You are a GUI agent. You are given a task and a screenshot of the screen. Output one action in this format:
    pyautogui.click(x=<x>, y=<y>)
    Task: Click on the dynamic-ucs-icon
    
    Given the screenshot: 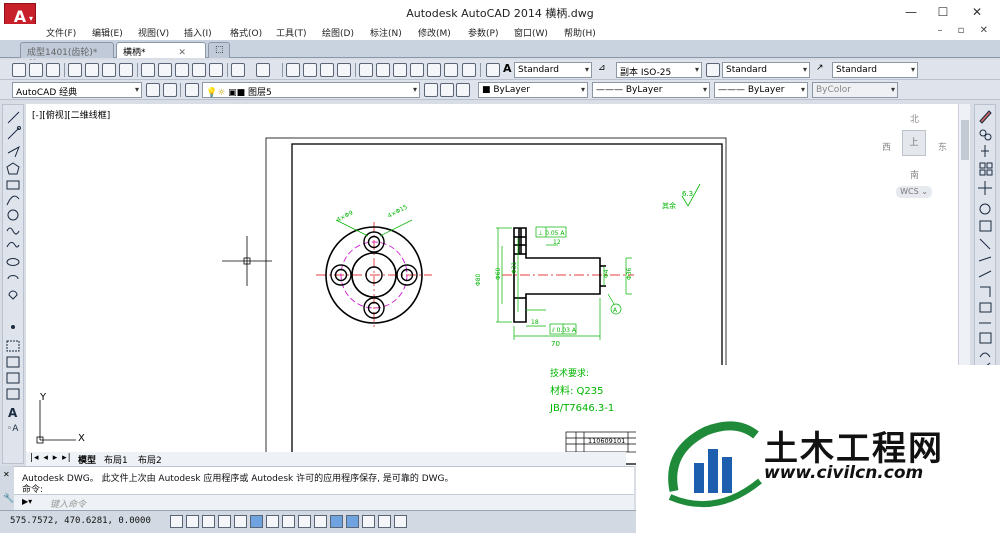 What is the action you would take?
    pyautogui.click(x=304, y=521)
    